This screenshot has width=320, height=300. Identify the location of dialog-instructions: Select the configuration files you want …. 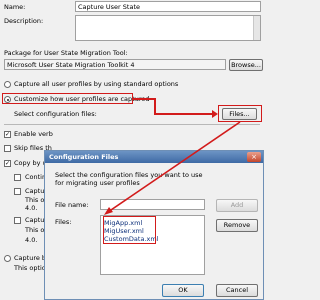
(129, 179).